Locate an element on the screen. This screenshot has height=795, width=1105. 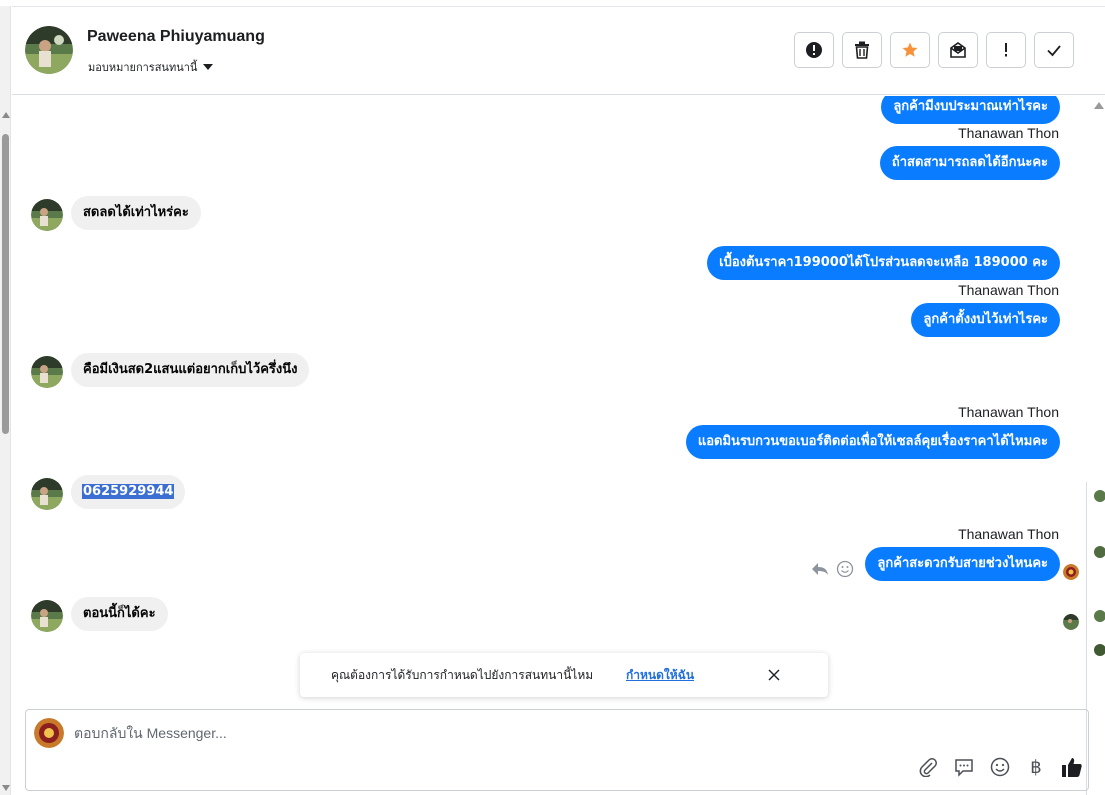
paperclip-icon is located at coordinates (928, 767).